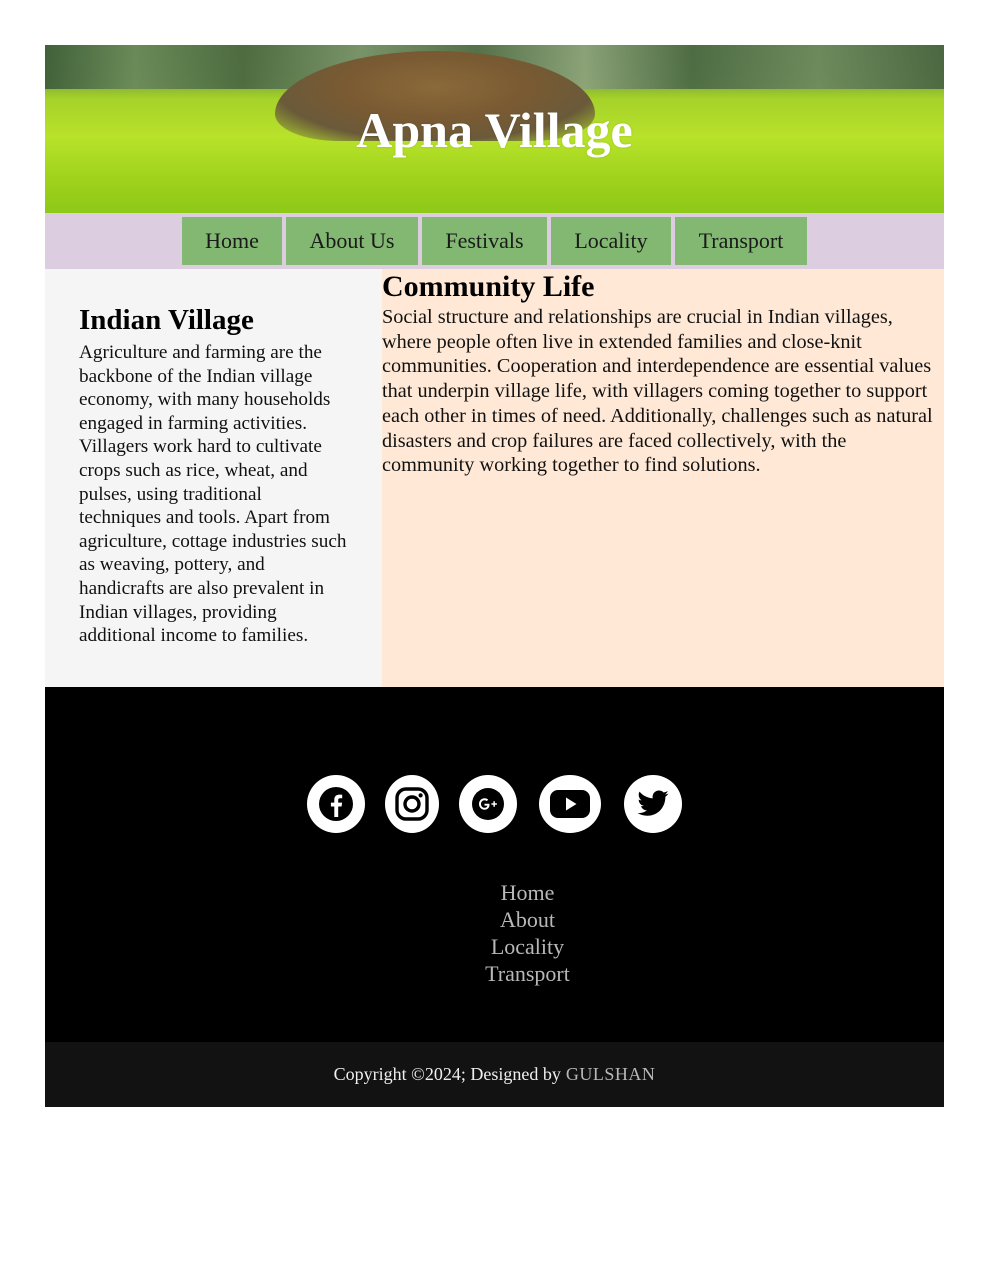 The height and width of the screenshot is (1280, 988). I want to click on footer-link-locality: Locality, so click(527, 946).